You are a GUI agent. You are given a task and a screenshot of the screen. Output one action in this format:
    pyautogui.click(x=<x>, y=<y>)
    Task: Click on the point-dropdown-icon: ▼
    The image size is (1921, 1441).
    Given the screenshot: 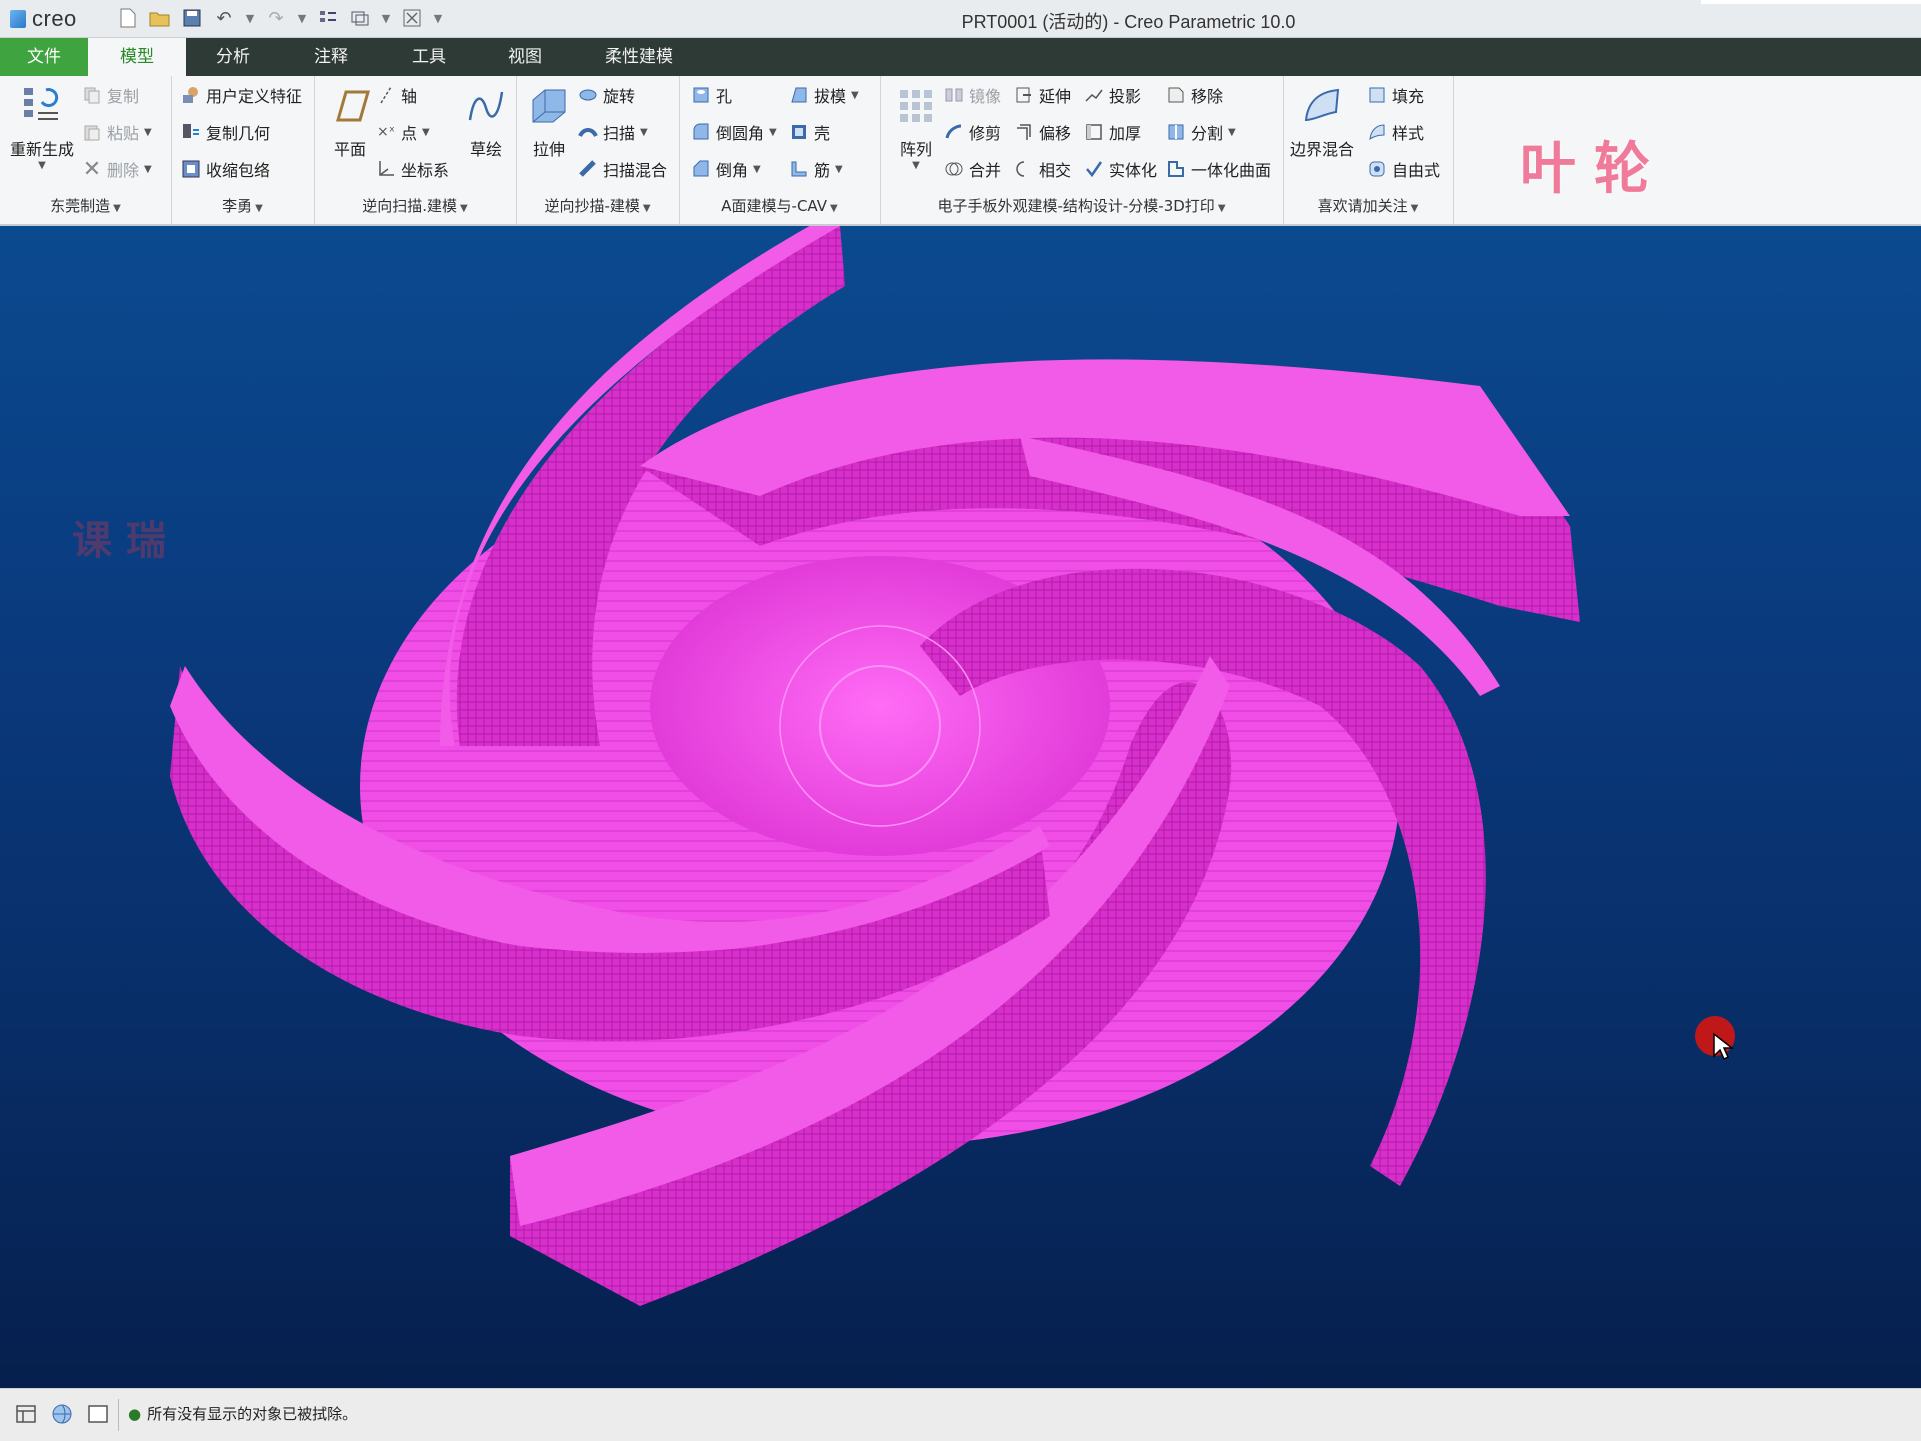 What is the action you would take?
    pyautogui.click(x=426, y=132)
    